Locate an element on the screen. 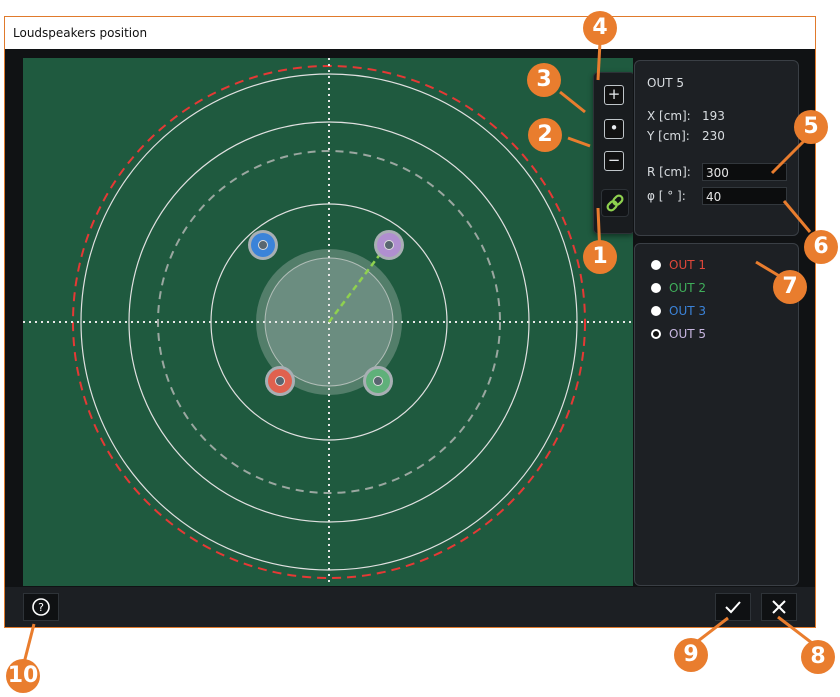 This screenshot has width=840, height=697. output-option-3: OUT 3 is located at coordinates (678, 311).